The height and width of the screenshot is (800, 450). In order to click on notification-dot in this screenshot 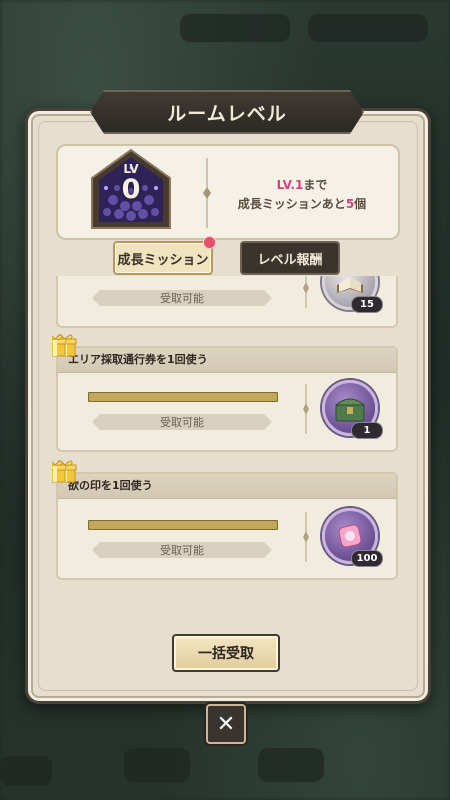, I will do `click(209, 242)`.